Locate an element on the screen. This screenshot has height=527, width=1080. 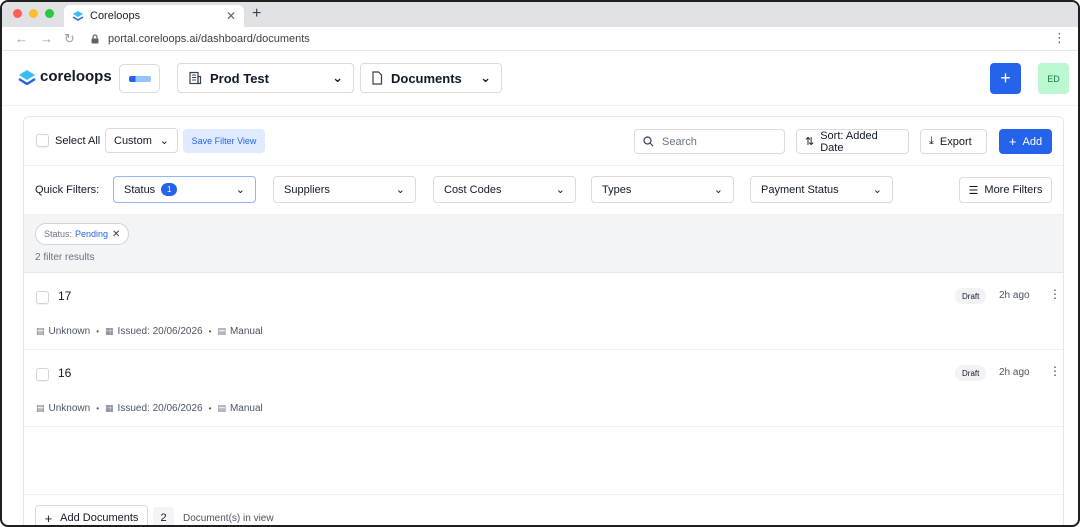
document-icon is located at coordinates (377, 78).